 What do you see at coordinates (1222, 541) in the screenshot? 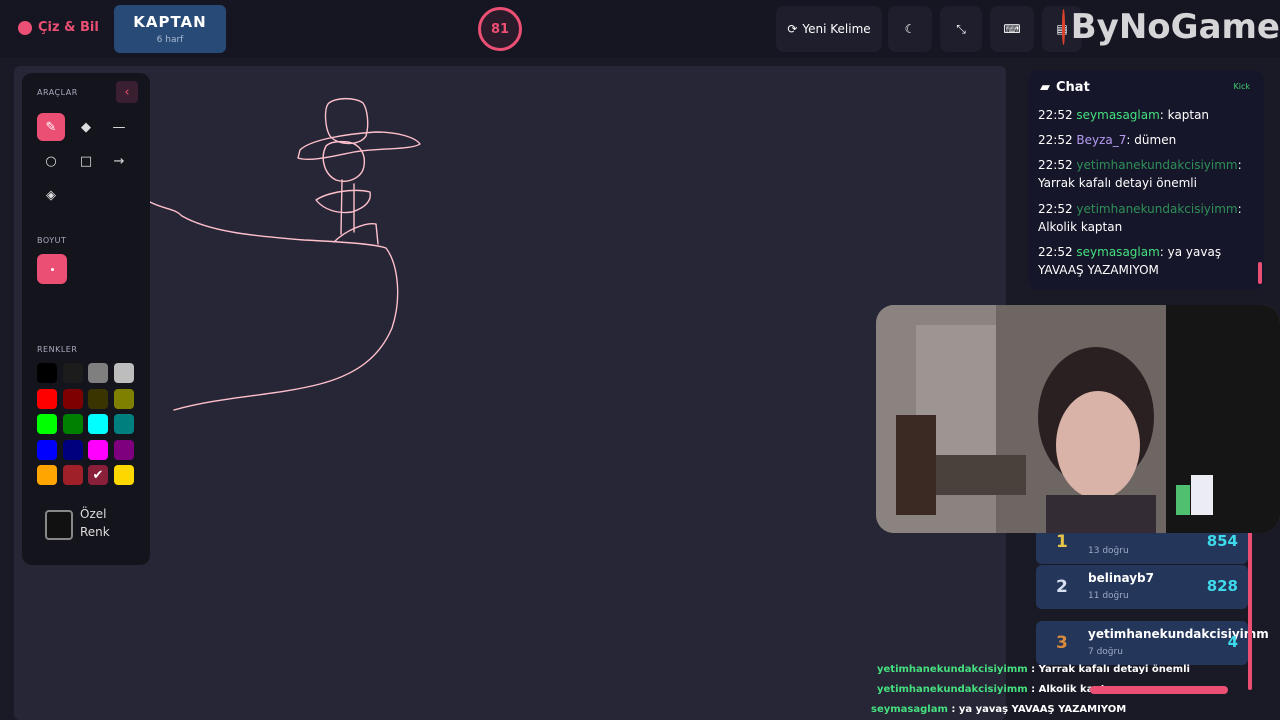
I see `player-score: 854` at bounding box center [1222, 541].